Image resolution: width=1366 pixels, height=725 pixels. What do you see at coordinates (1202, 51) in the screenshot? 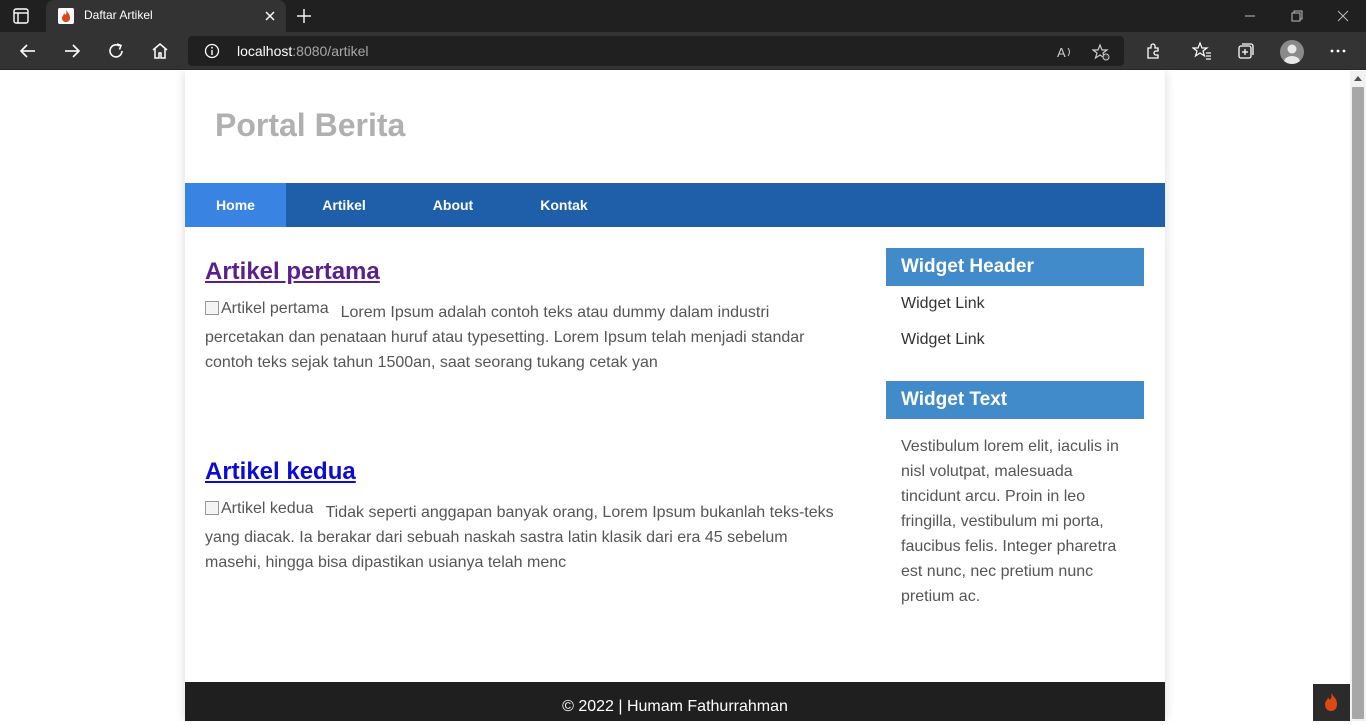
I see `favorites-icon` at bounding box center [1202, 51].